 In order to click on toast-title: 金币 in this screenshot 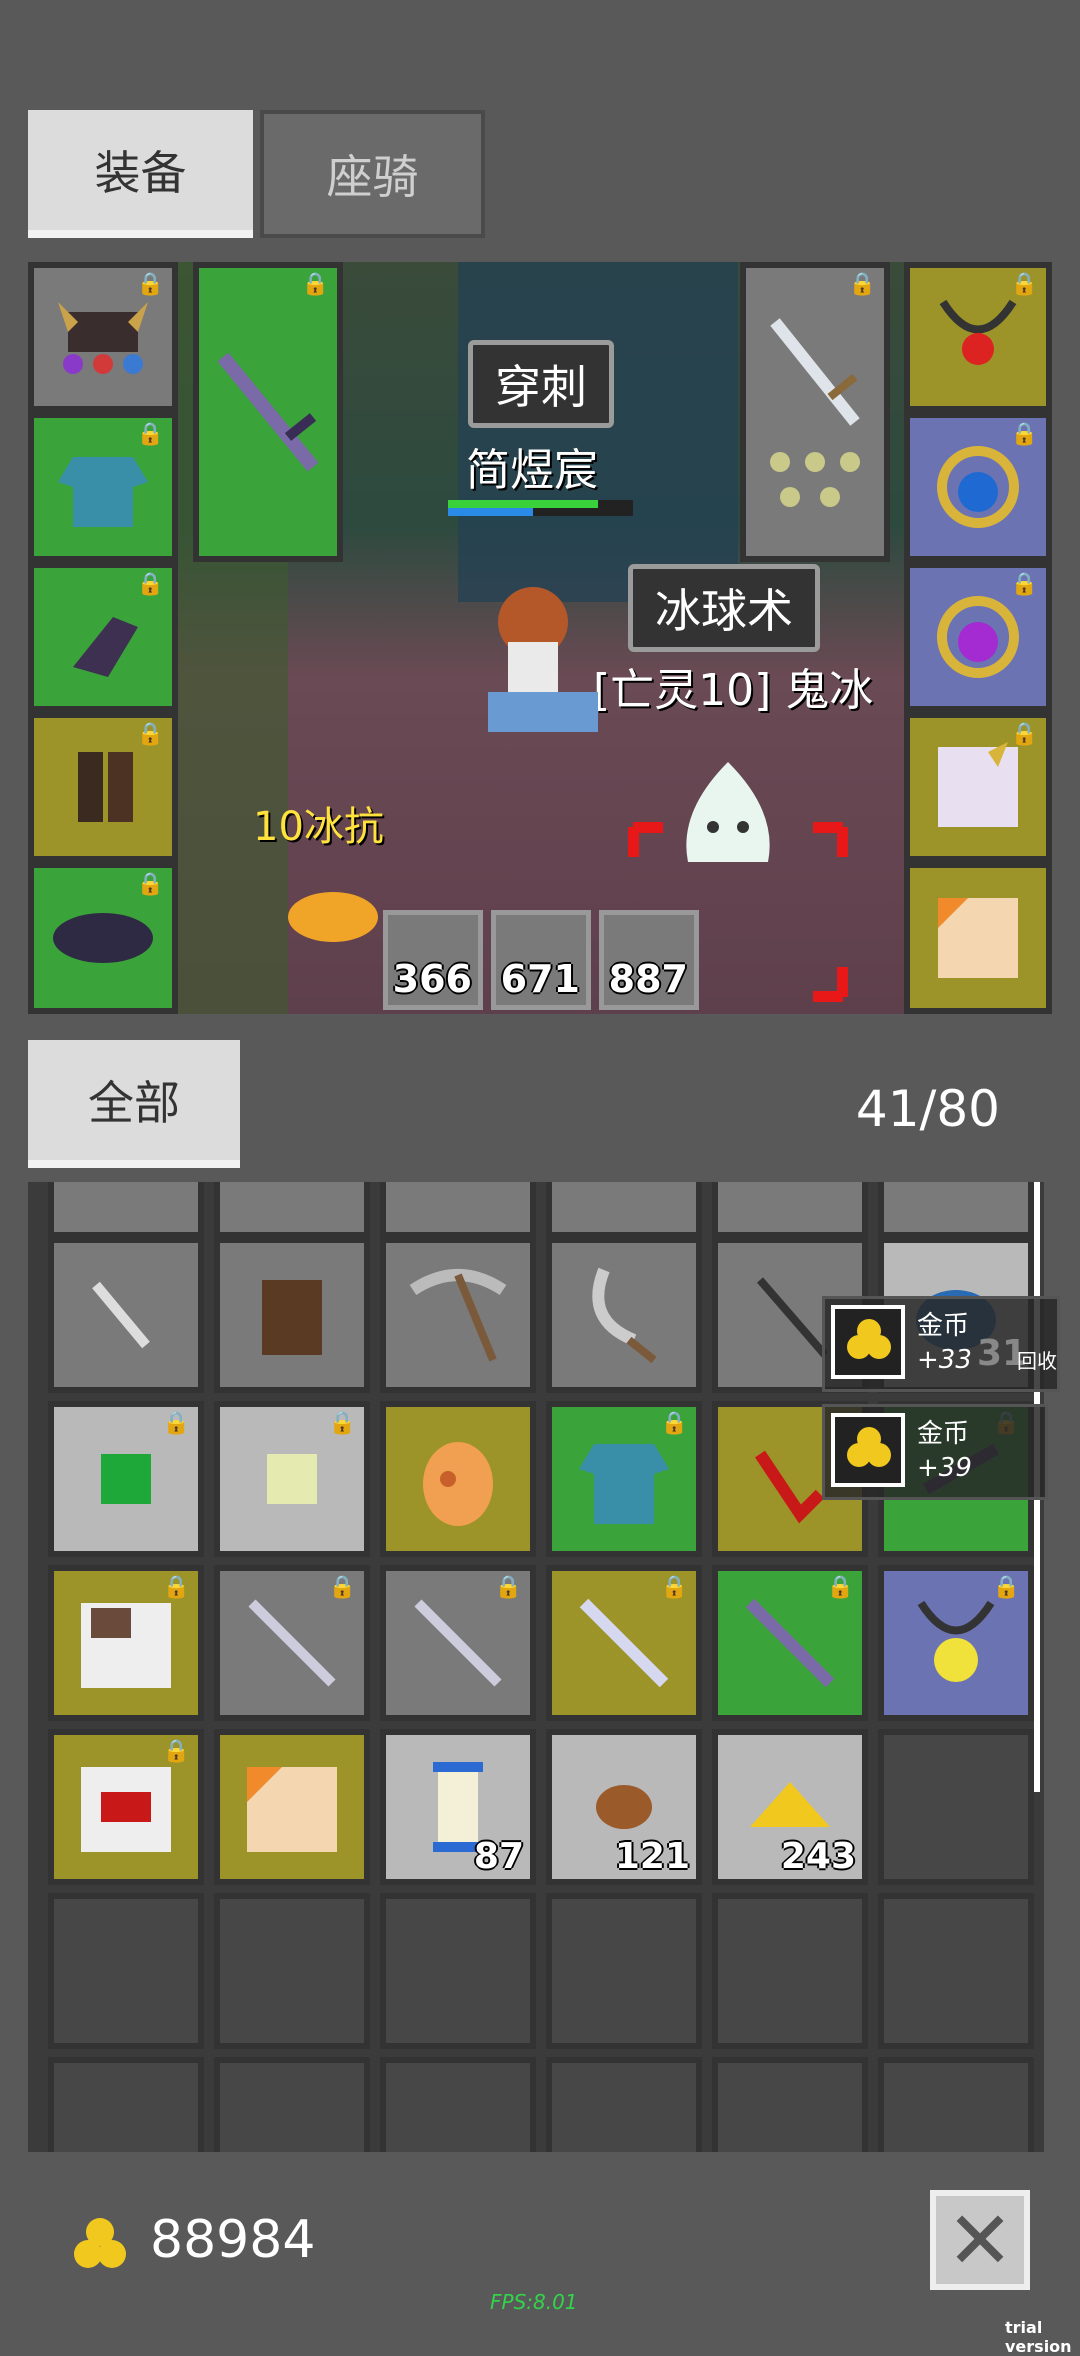, I will do `click(943, 1434)`.